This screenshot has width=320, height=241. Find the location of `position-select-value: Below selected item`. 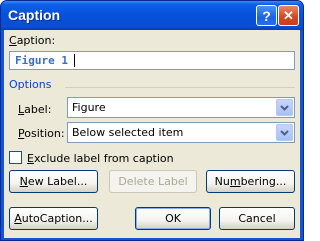

position-select-value: Below selected item is located at coordinates (128, 132).